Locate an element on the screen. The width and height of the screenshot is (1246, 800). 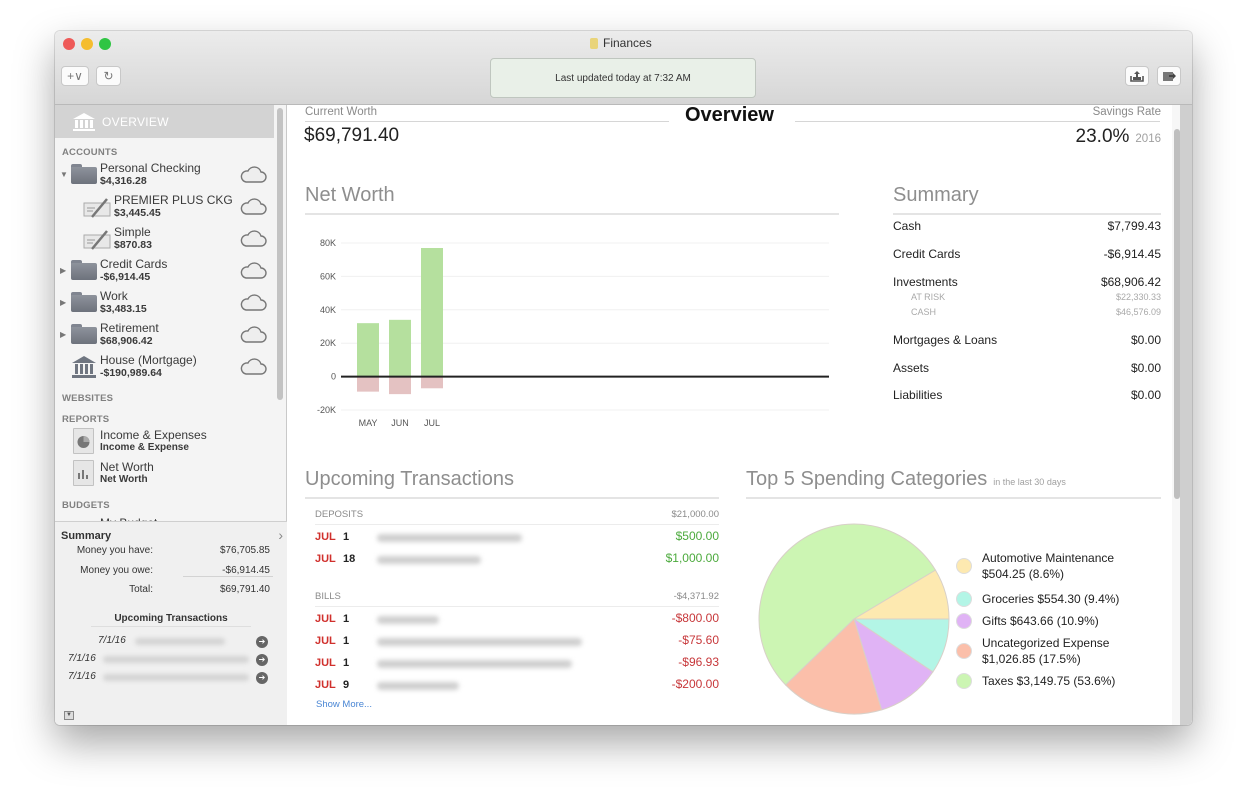
summary-value: $0.00 is located at coordinates (1145, 340).